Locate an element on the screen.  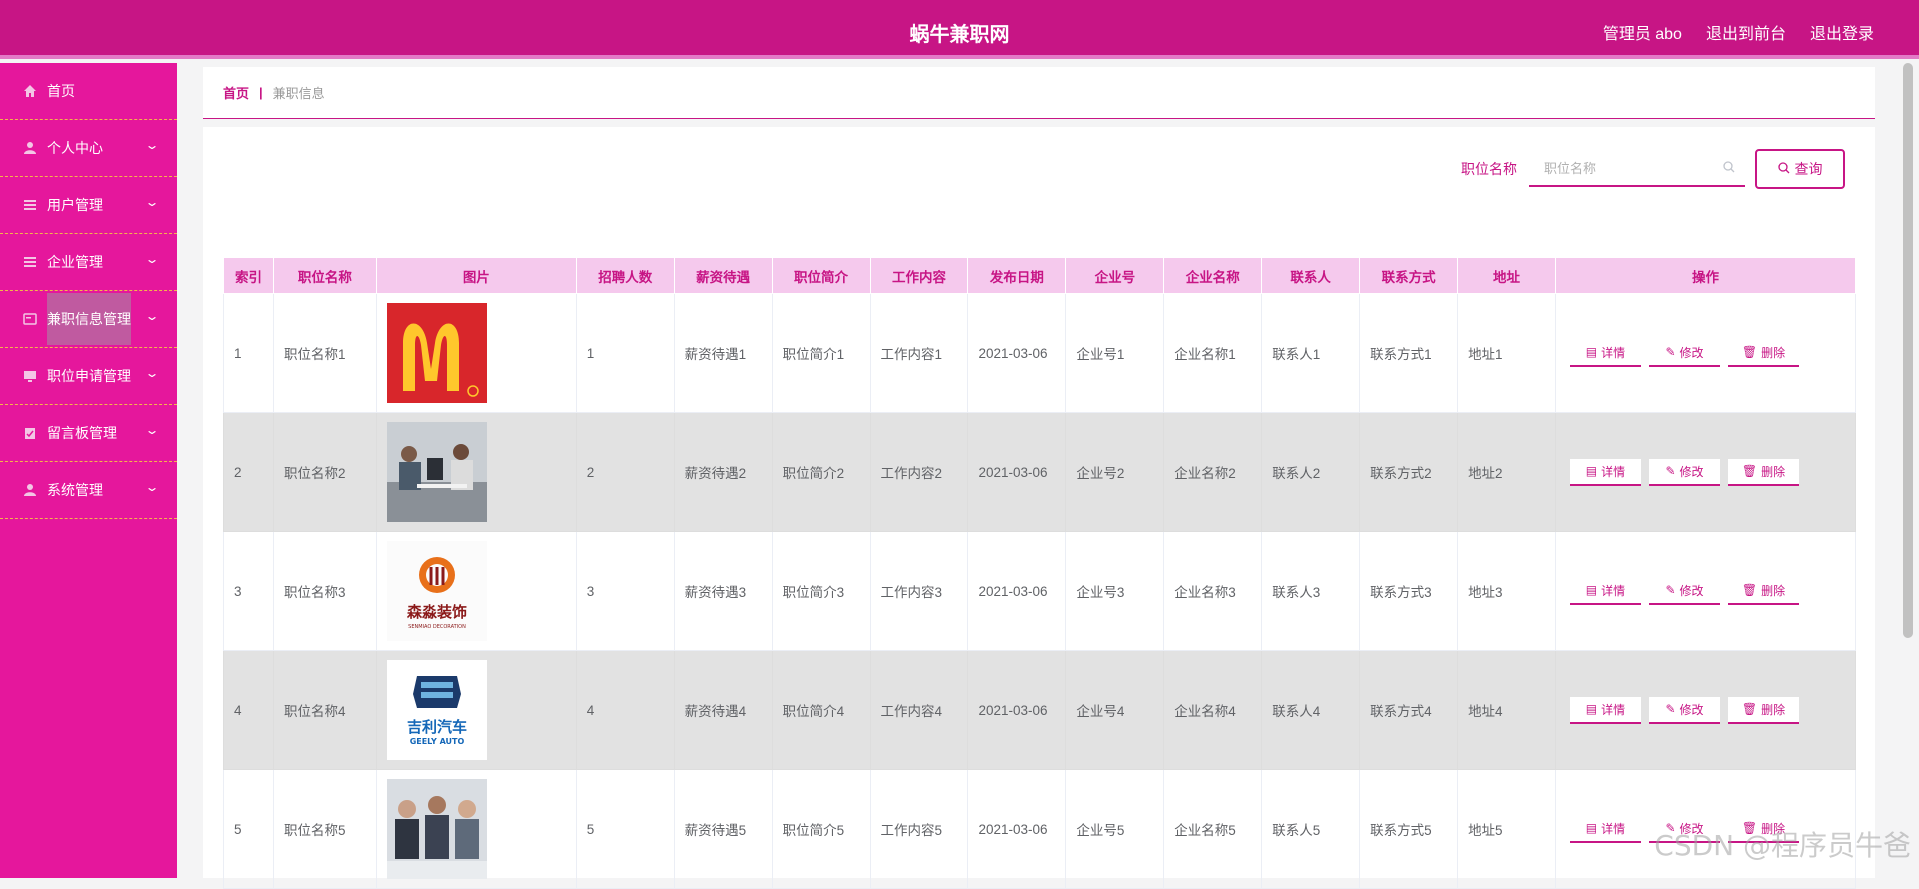
sidebar-item-home: 首页 is located at coordinates (88, 91).